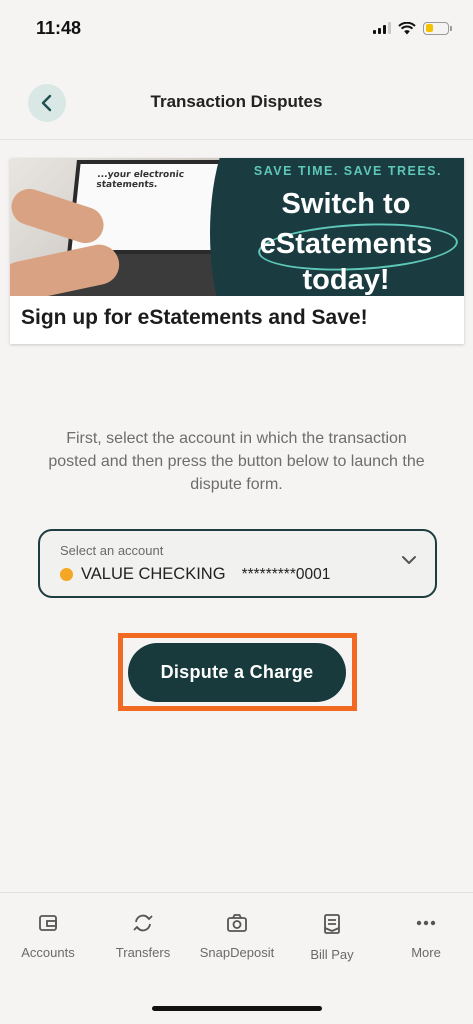  Describe the element at coordinates (437, 28) in the screenshot. I see `battery-icon` at that location.